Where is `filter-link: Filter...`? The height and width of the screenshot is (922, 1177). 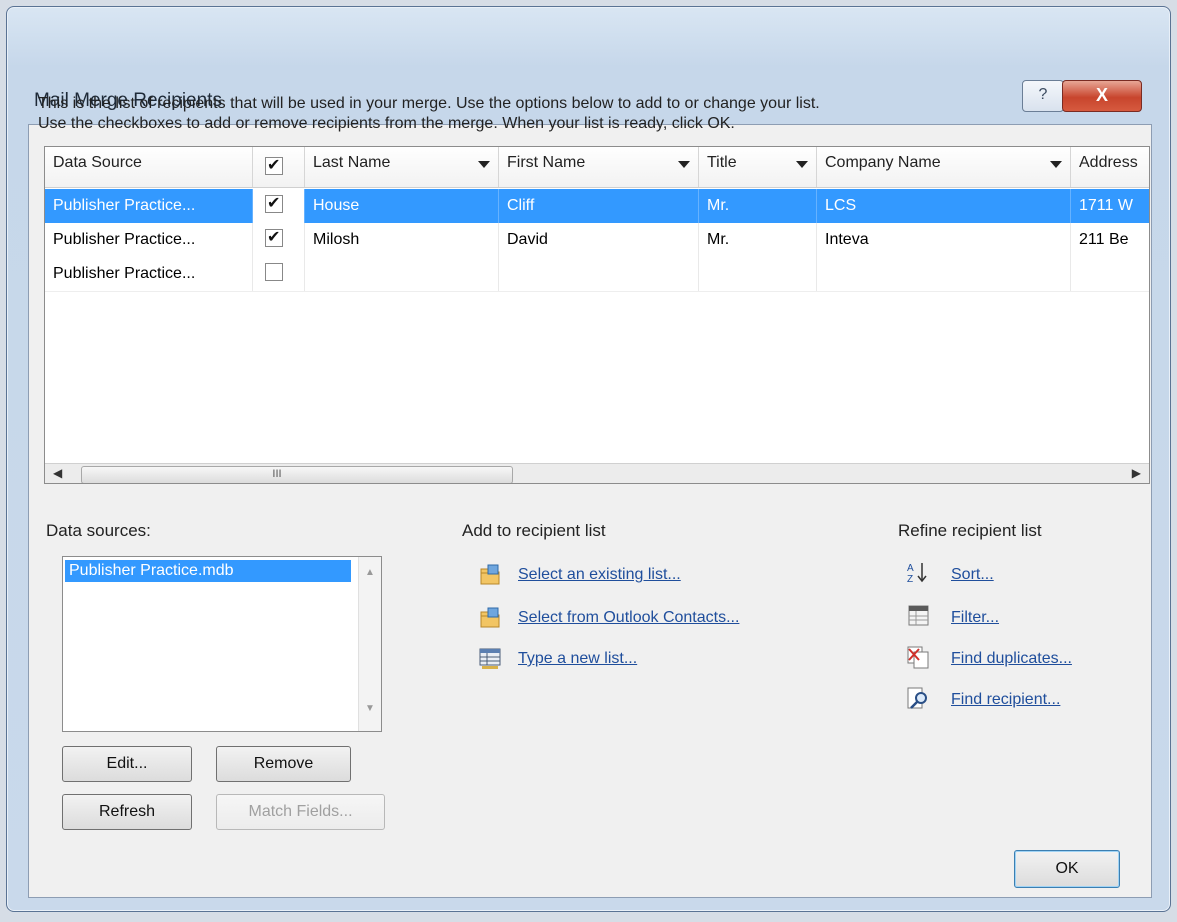 filter-link: Filter... is located at coordinates (975, 618).